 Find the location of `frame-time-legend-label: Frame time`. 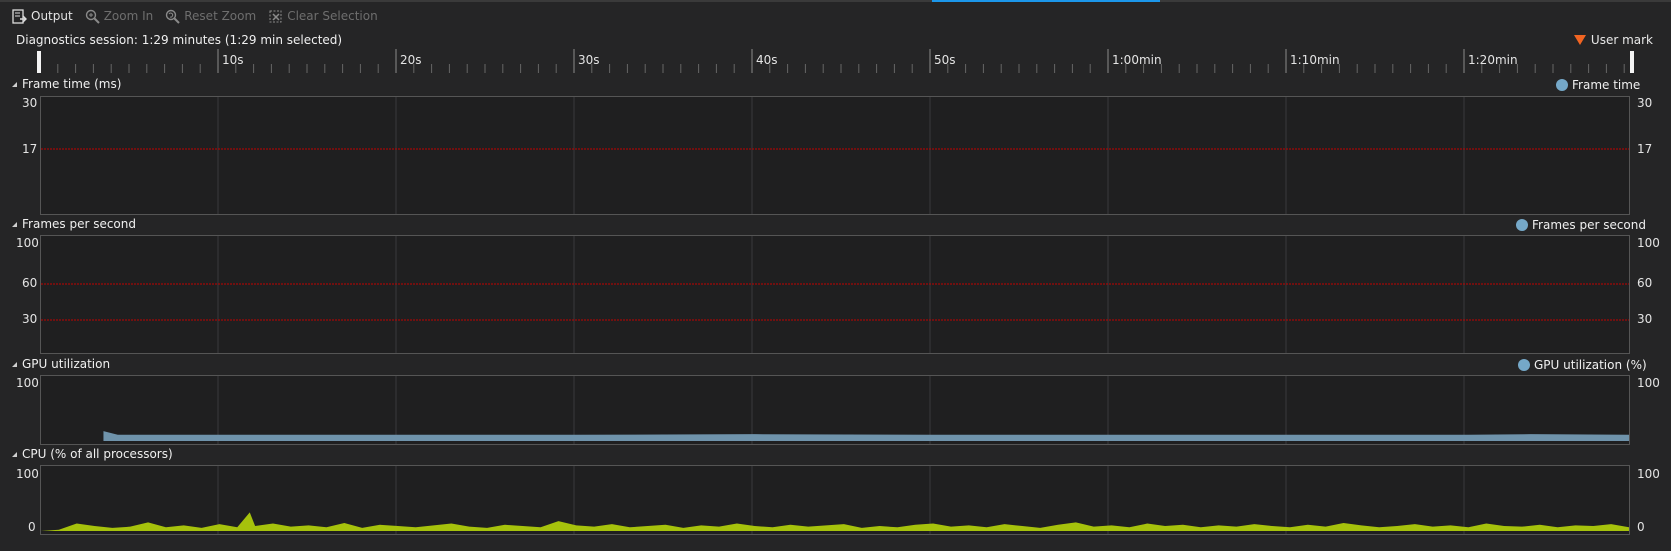

frame-time-legend-label: Frame time is located at coordinates (1606, 85).